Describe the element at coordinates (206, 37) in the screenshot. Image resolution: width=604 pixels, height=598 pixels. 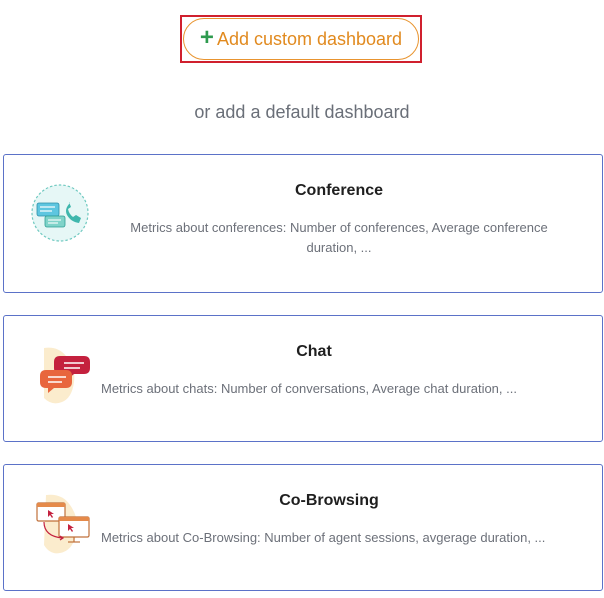
I see `plus-icon: +` at that location.